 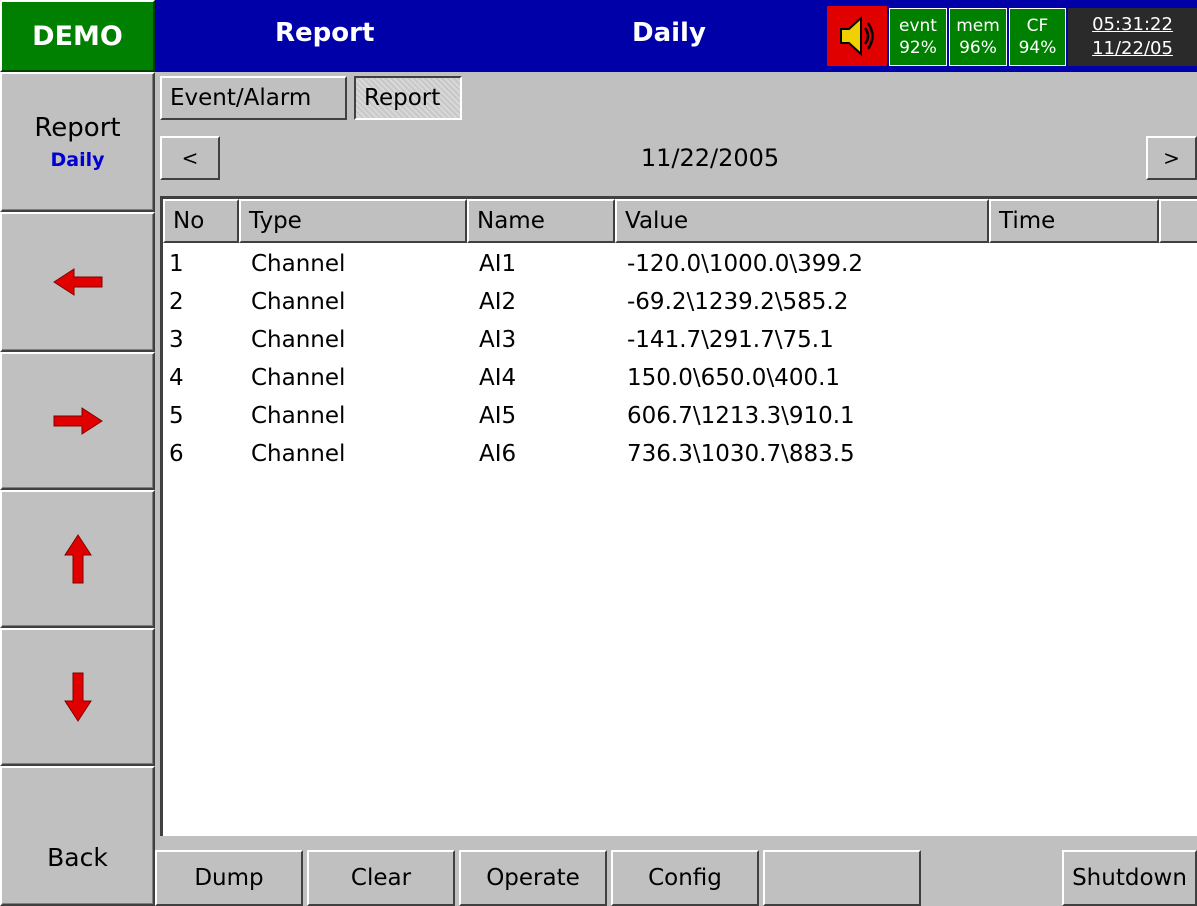 What do you see at coordinates (1129, 878) in the screenshot?
I see `shutdown-button: Shutdown` at bounding box center [1129, 878].